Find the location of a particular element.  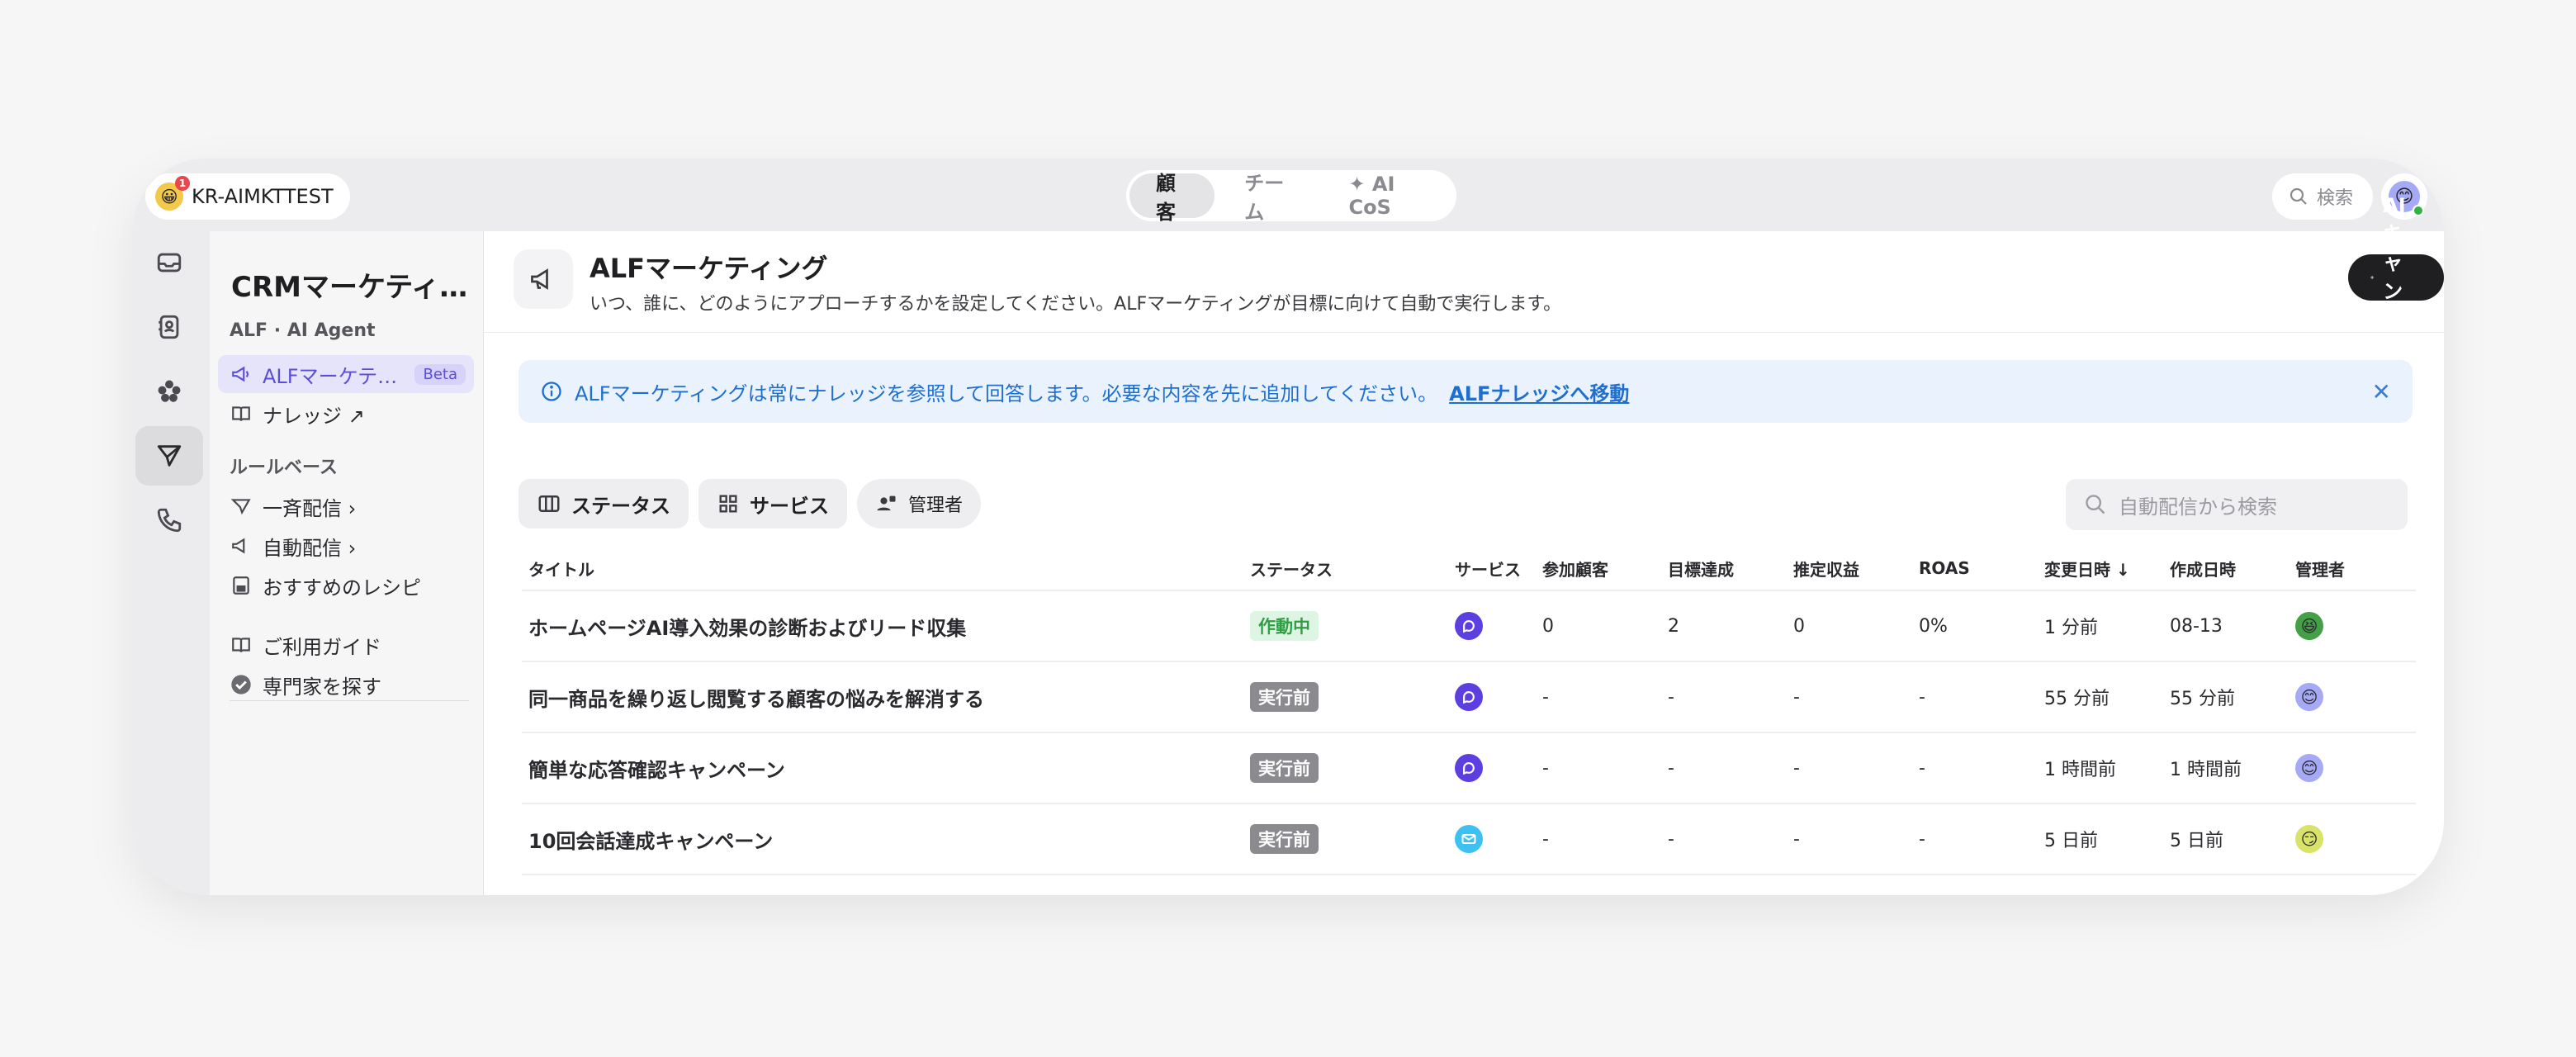

tab-team: チーム is located at coordinates (1268, 198).